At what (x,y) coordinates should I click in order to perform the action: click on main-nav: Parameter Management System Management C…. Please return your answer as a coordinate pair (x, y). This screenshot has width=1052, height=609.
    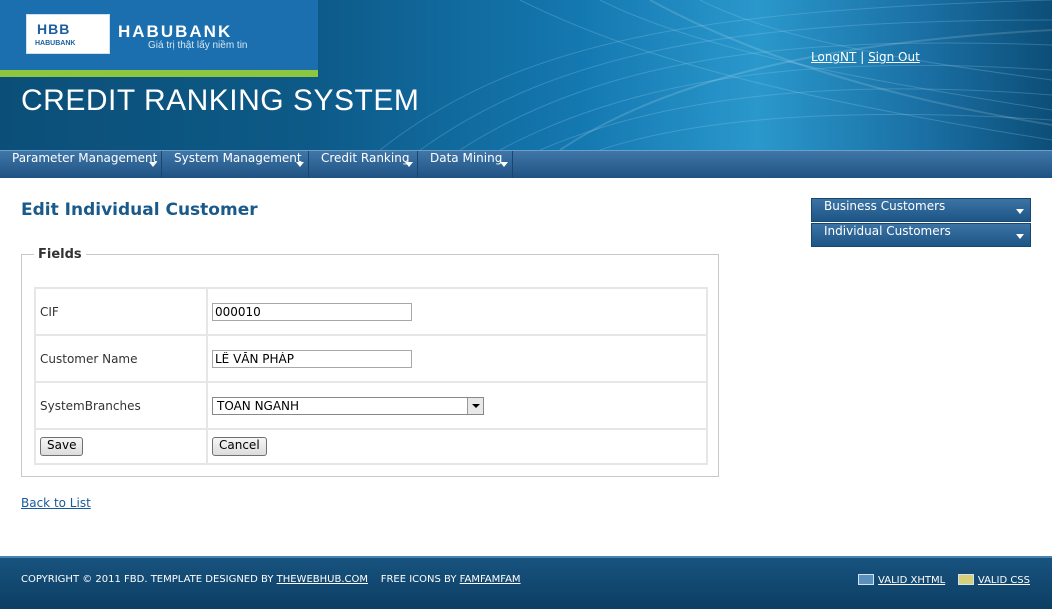
    Looking at the image, I should click on (526, 164).